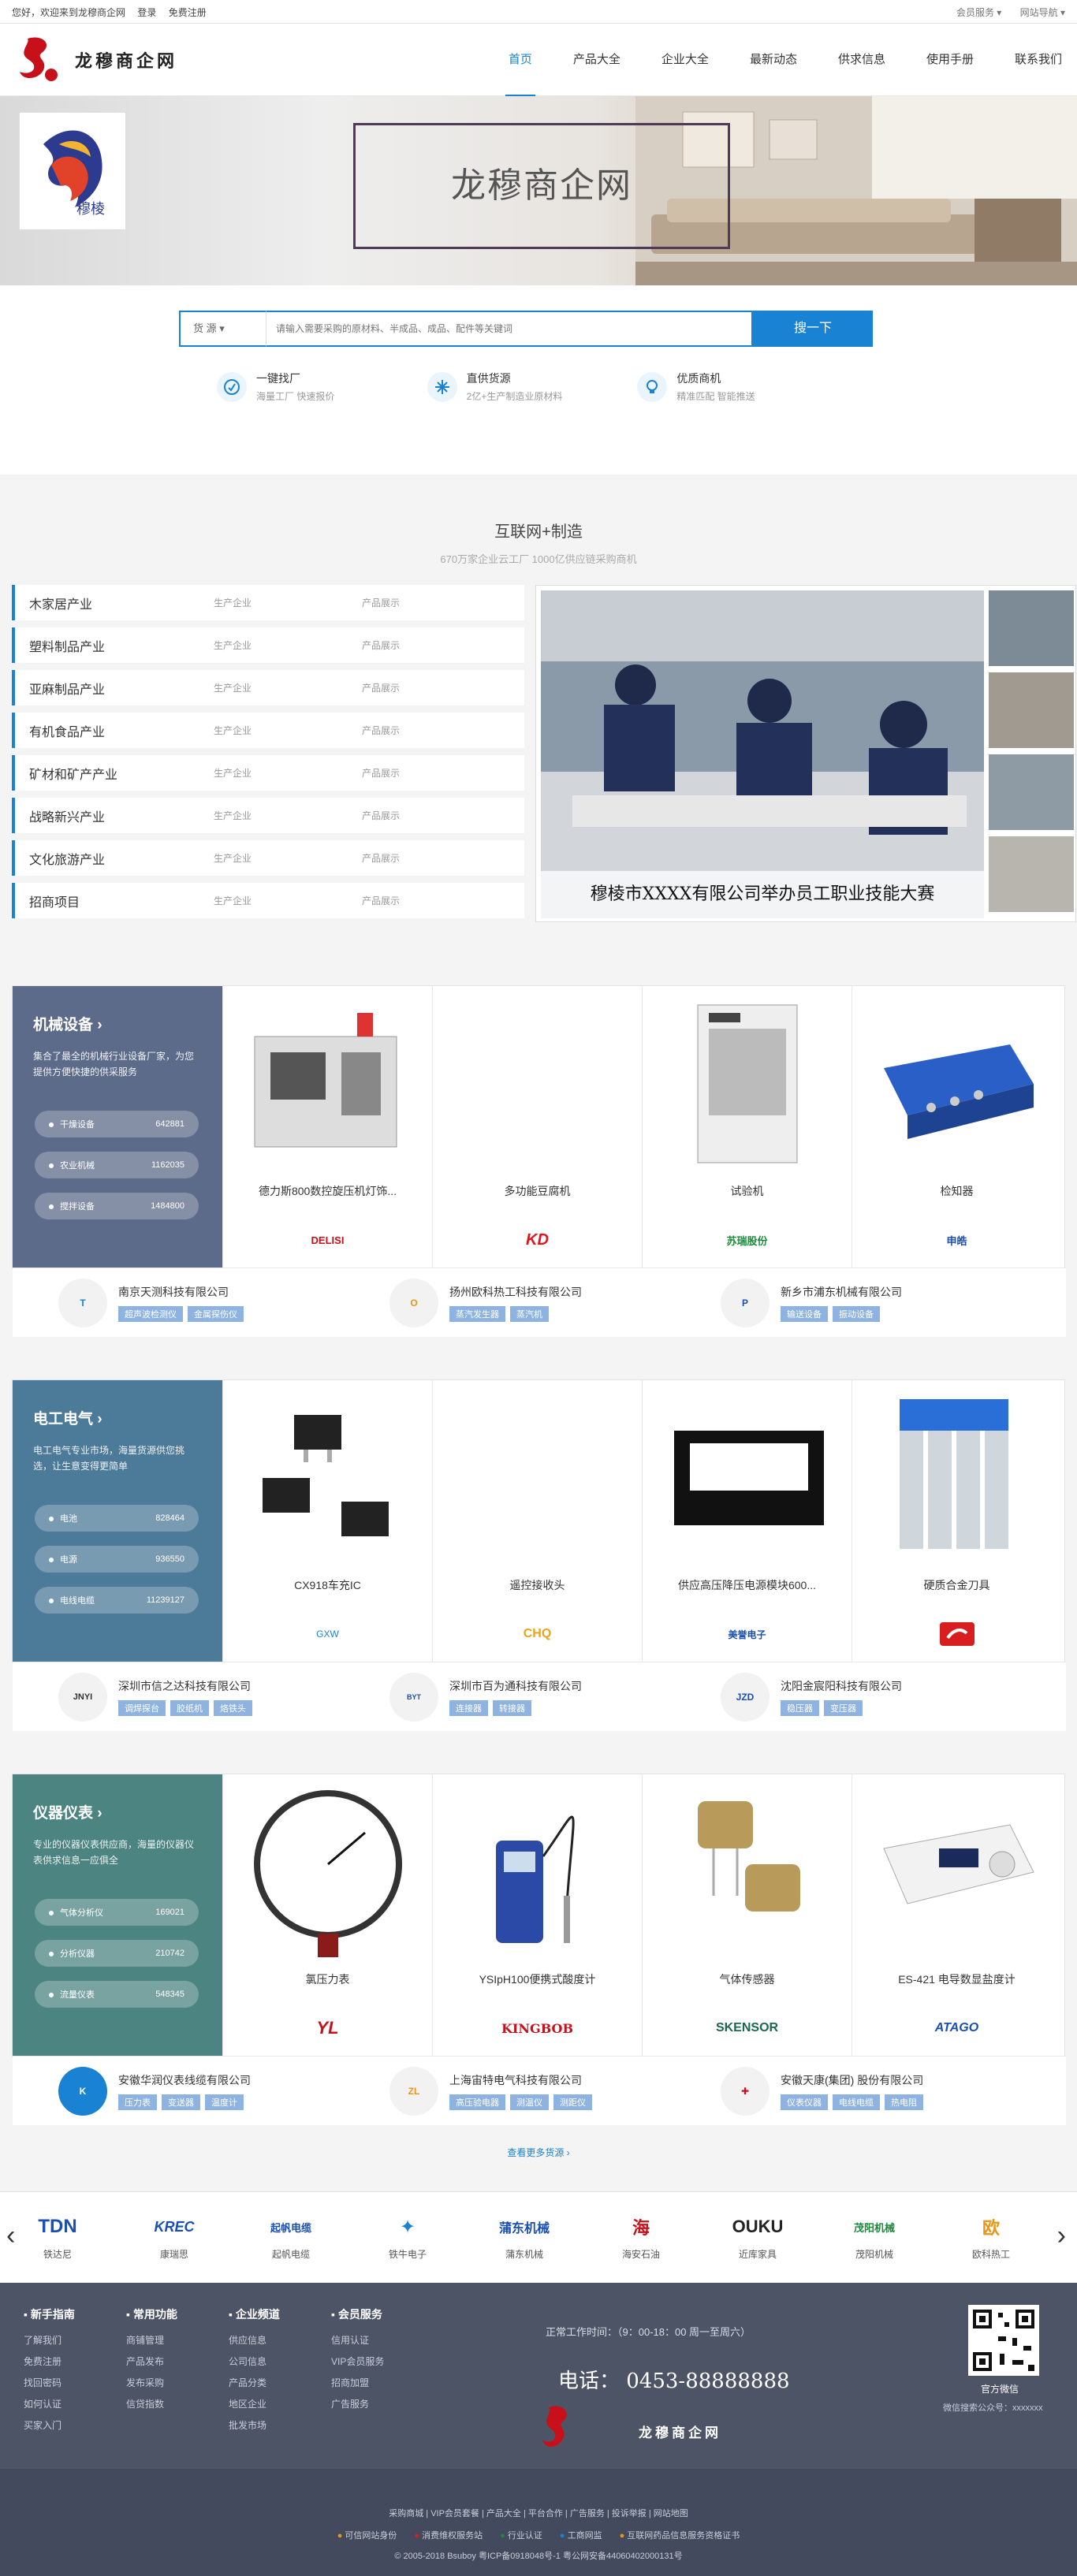 This screenshot has width=1077, height=2576. I want to click on industry-row: 矿材和矿产产业 生产企业 产品展示, so click(268, 773).